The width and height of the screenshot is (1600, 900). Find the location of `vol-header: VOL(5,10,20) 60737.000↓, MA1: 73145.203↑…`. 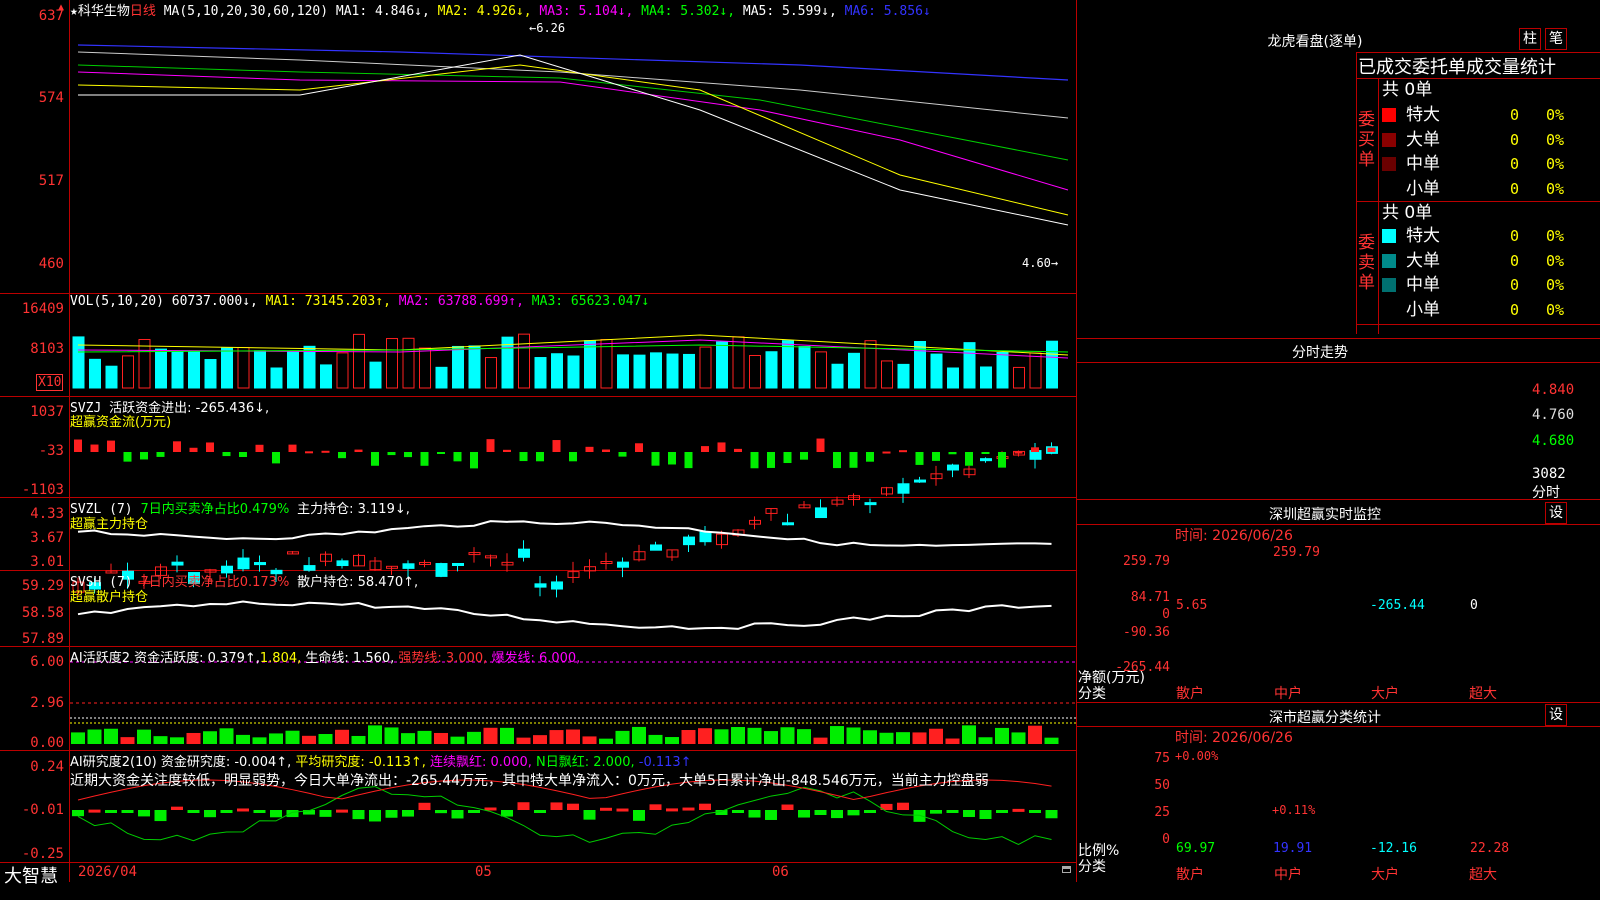

vol-header: VOL(5,10,20) 60737.000↓, MA1: 73145.203↑… is located at coordinates (359, 301).